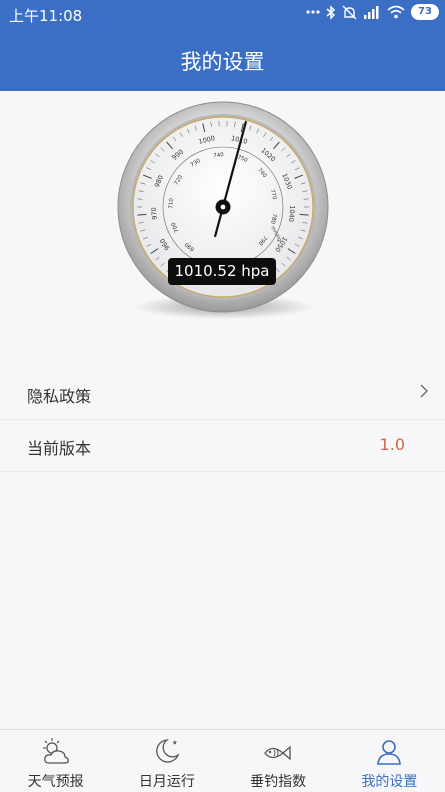 The image size is (445, 792). What do you see at coordinates (331, 12) in the screenshot?
I see `bluetooth-icon` at bounding box center [331, 12].